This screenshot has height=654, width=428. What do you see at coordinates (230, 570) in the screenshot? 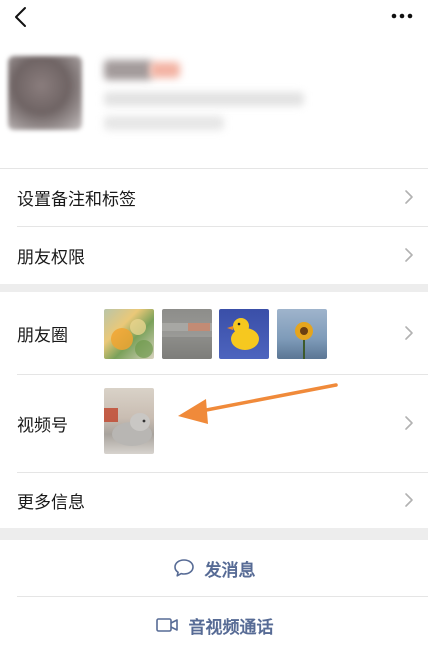
I see `send-message-label: 发消息` at bounding box center [230, 570].